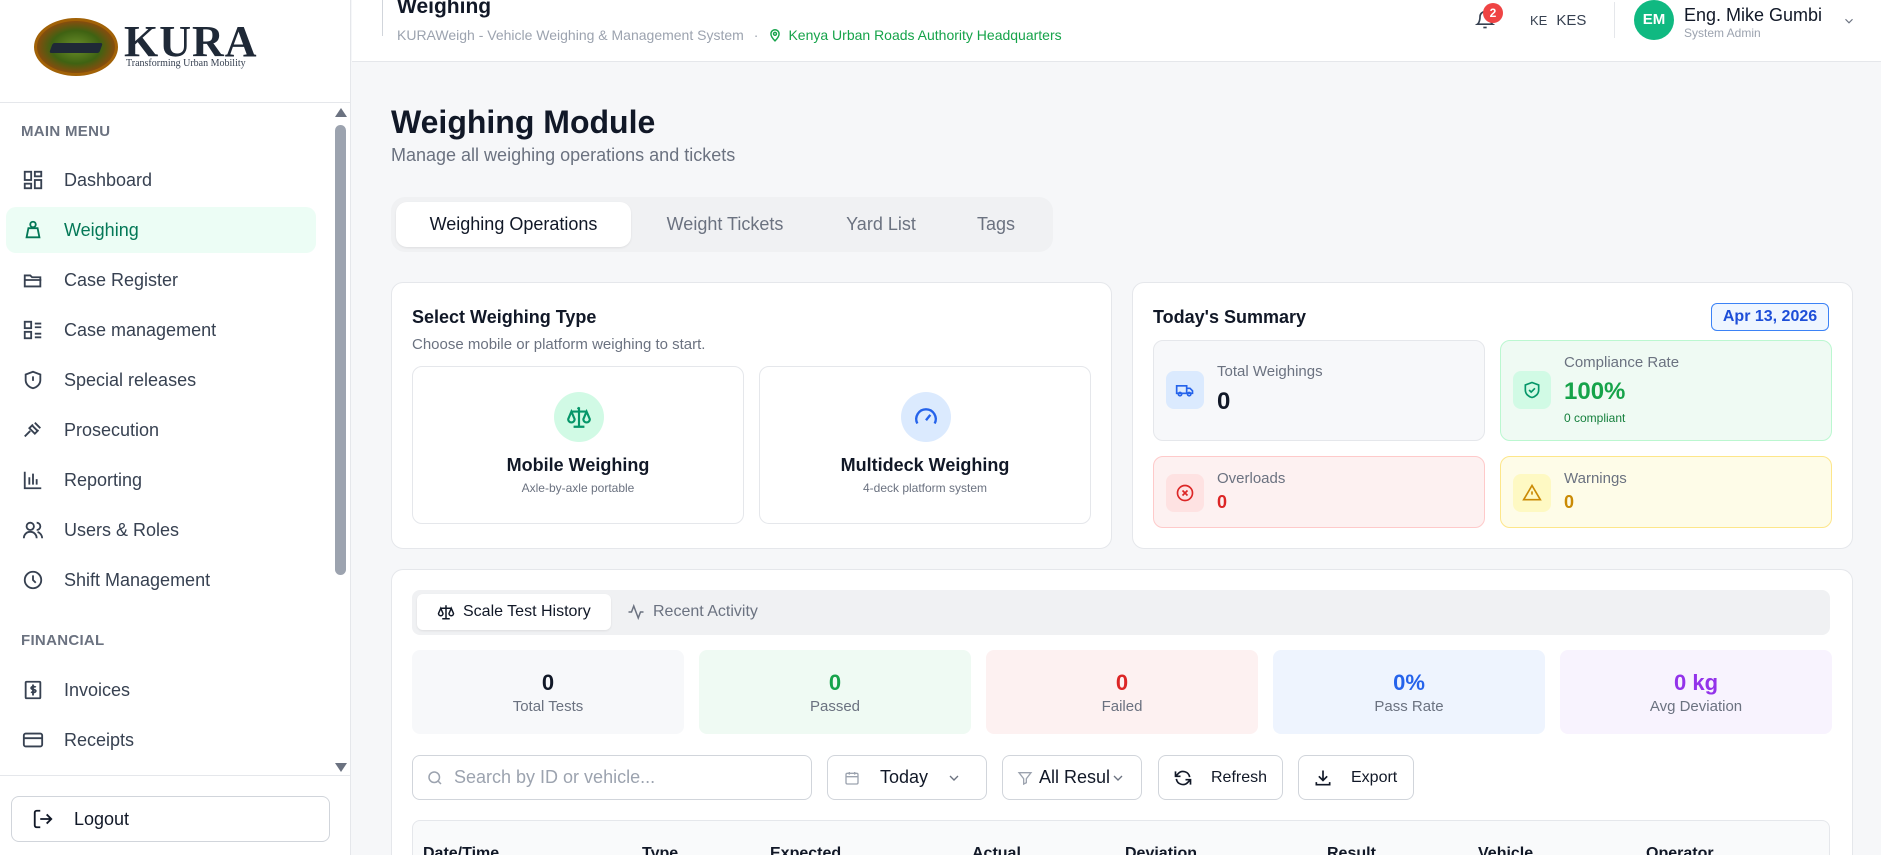 The image size is (1881, 855). What do you see at coordinates (161, 480) in the screenshot?
I see `sidebar-item-reporting: Reporting` at bounding box center [161, 480].